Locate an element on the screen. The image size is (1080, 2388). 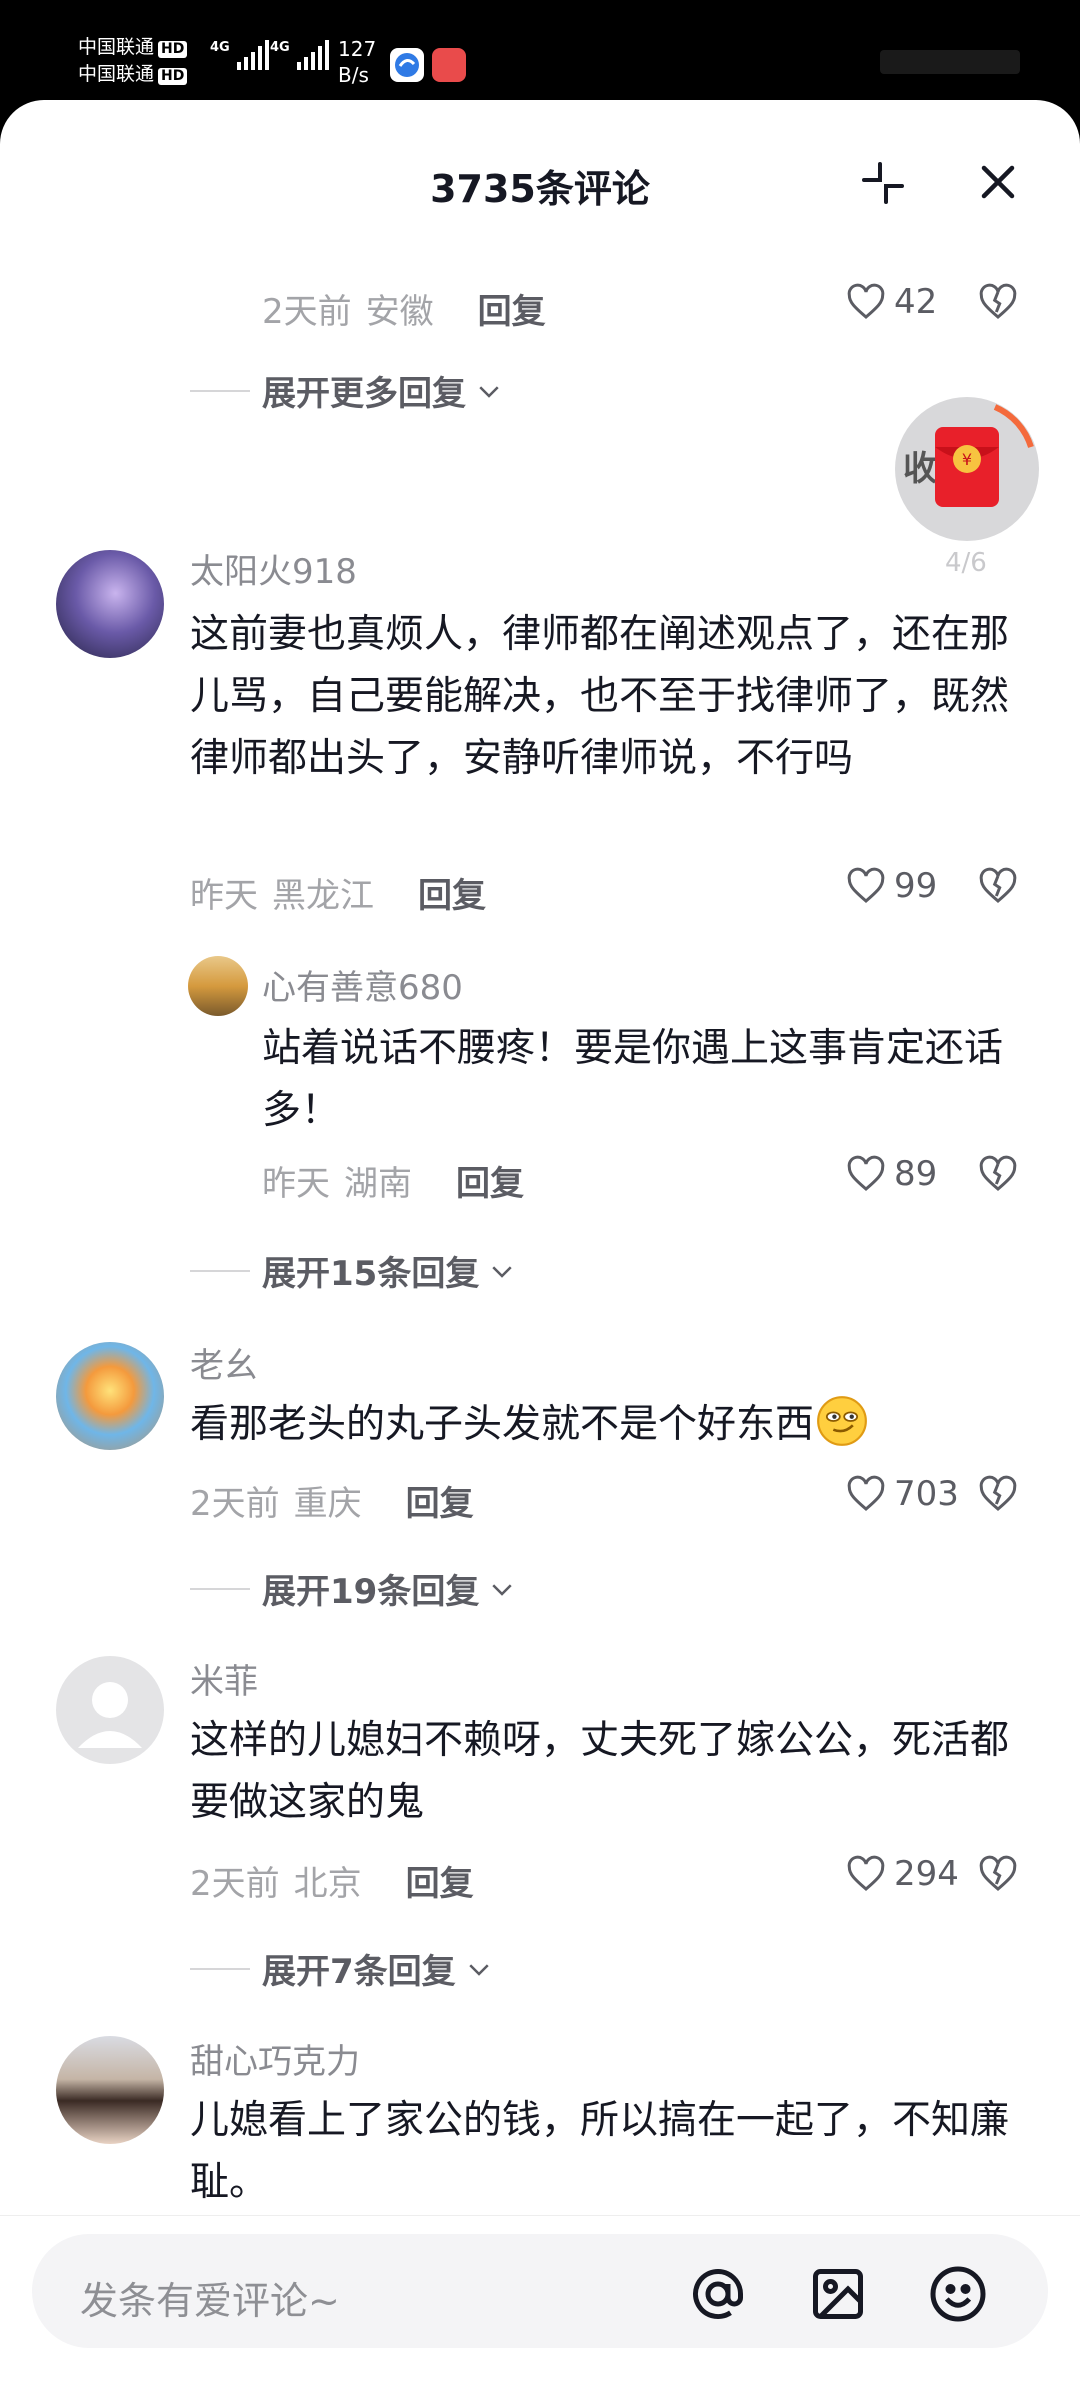
status-bar: 中国联通 HD 中国联通 HD 4G 4G 127 B/s is located at coordinates (540, 50).